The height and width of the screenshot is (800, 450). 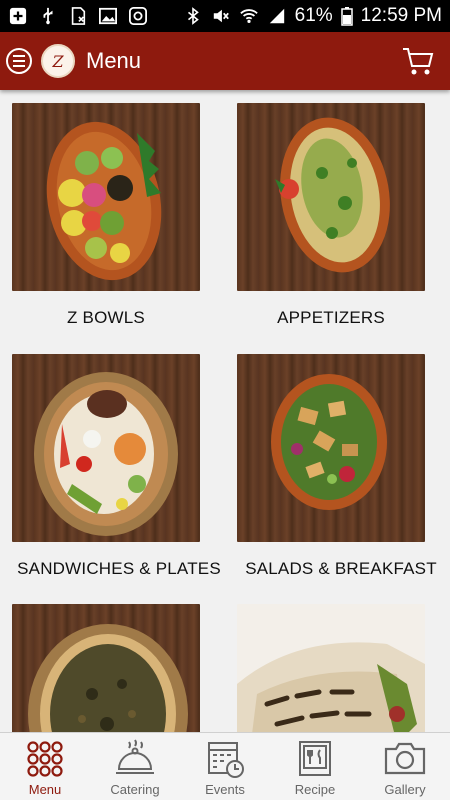 What do you see at coordinates (45, 789) in the screenshot?
I see `nav-label: Menu` at bounding box center [45, 789].